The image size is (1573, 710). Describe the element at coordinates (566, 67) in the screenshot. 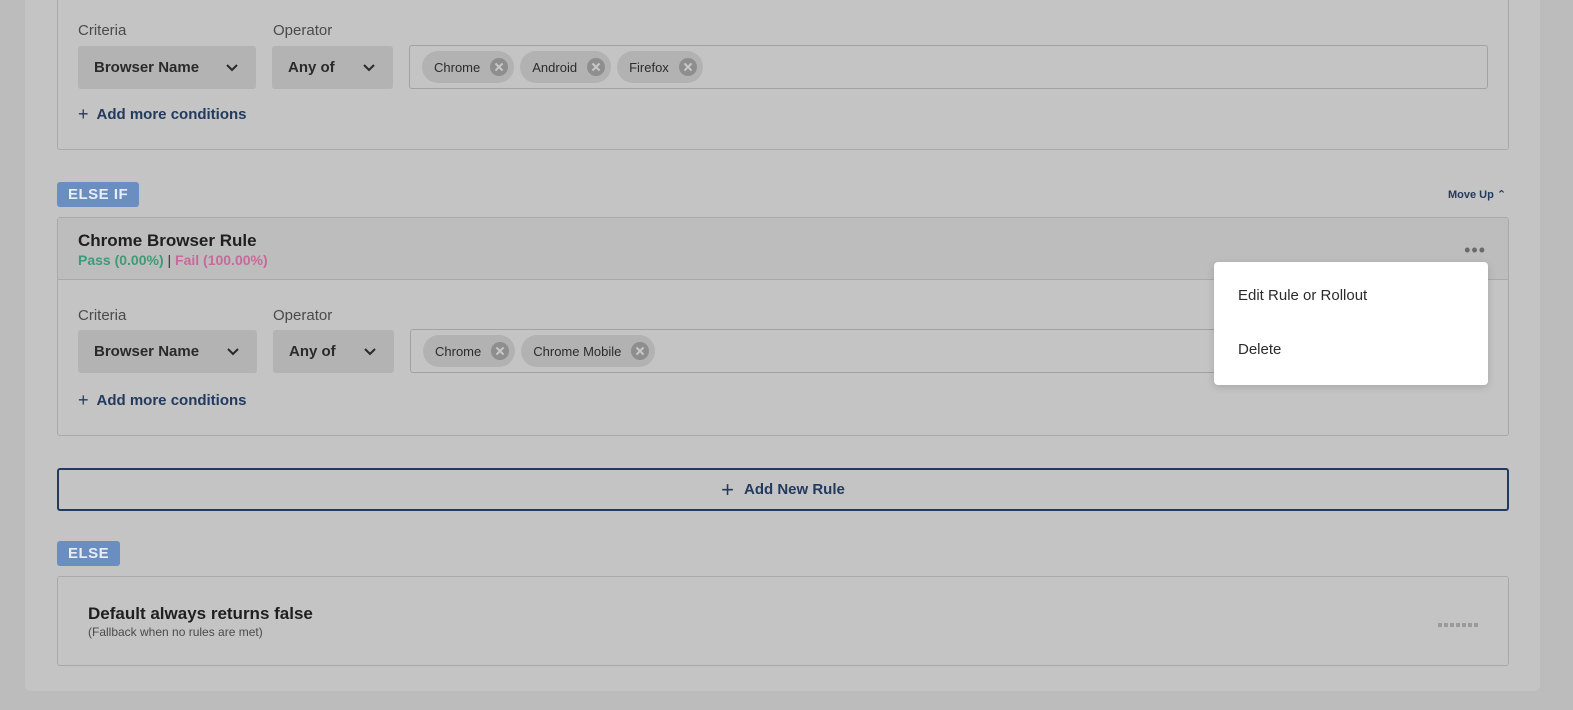

I see `value-chip: Android` at that location.